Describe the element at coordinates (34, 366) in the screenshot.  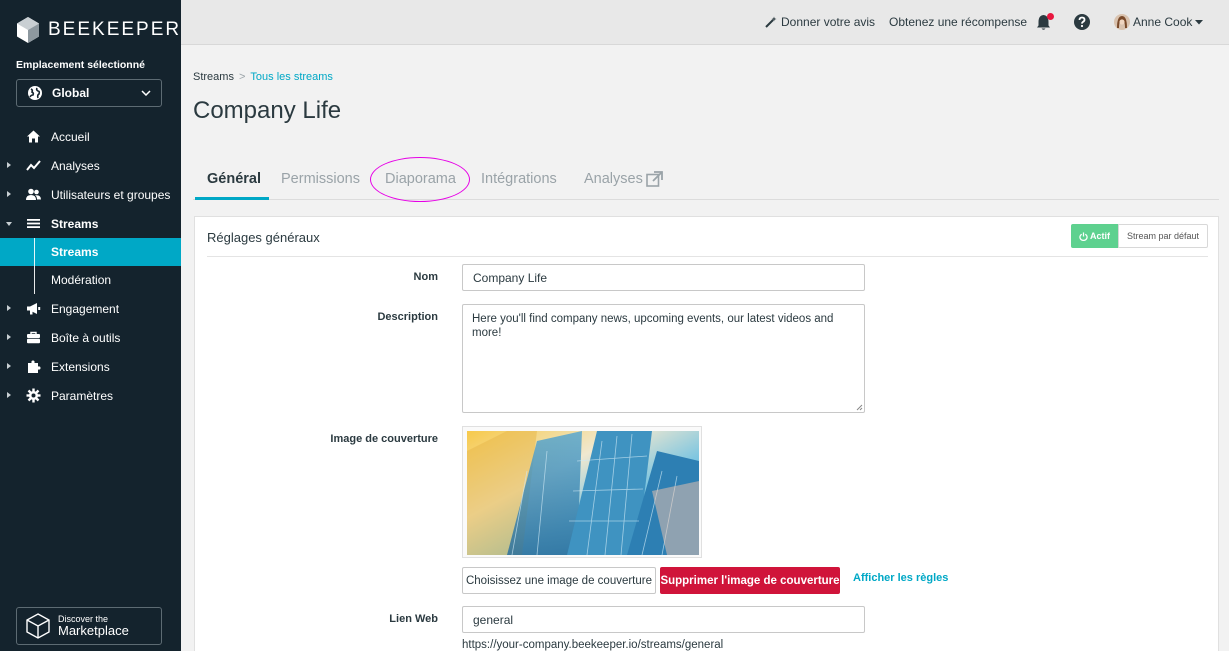
I see `puzzle-icon` at that location.